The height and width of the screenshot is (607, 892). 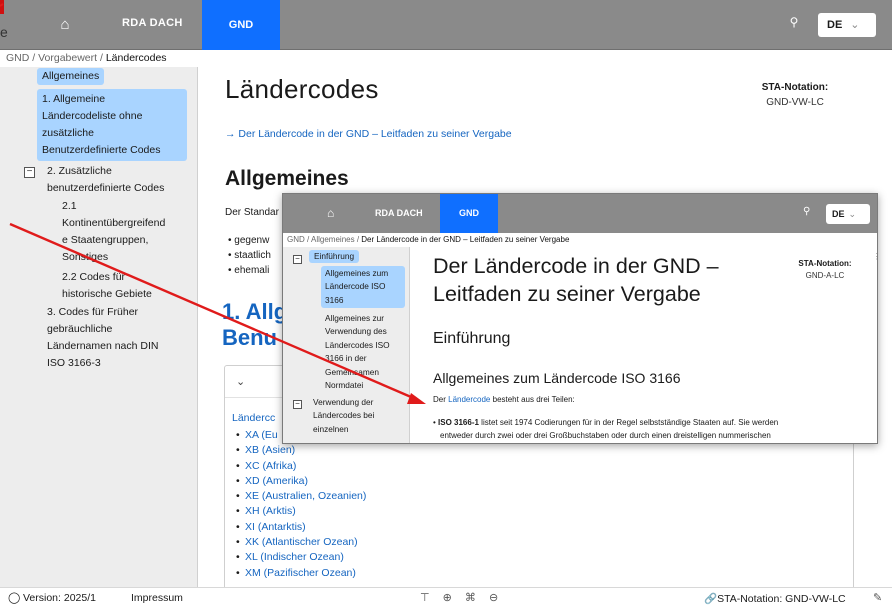 What do you see at coordinates (357, 344) in the screenshot?
I see `sidebar-item-label: Ländercodes ISO` at bounding box center [357, 344].